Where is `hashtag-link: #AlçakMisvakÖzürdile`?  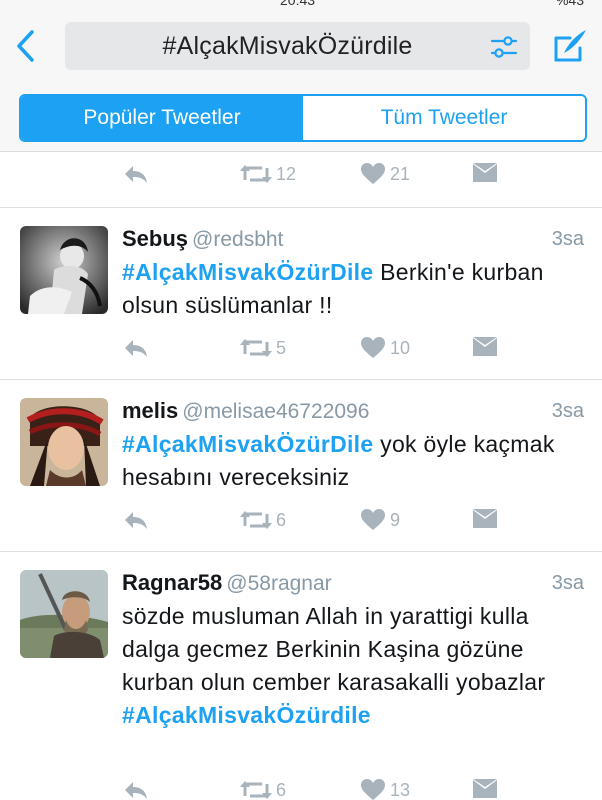 hashtag-link: #AlçakMisvakÖzürdile is located at coordinates (246, 715).